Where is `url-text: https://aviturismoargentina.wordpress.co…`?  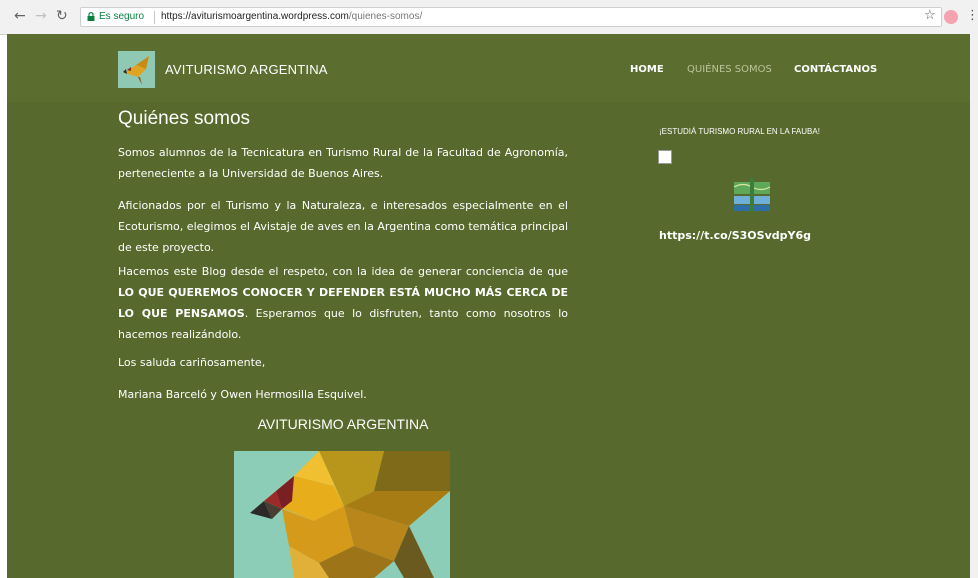
url-text: https://aviturismoargentina.wordpress.co… is located at coordinates (291, 17).